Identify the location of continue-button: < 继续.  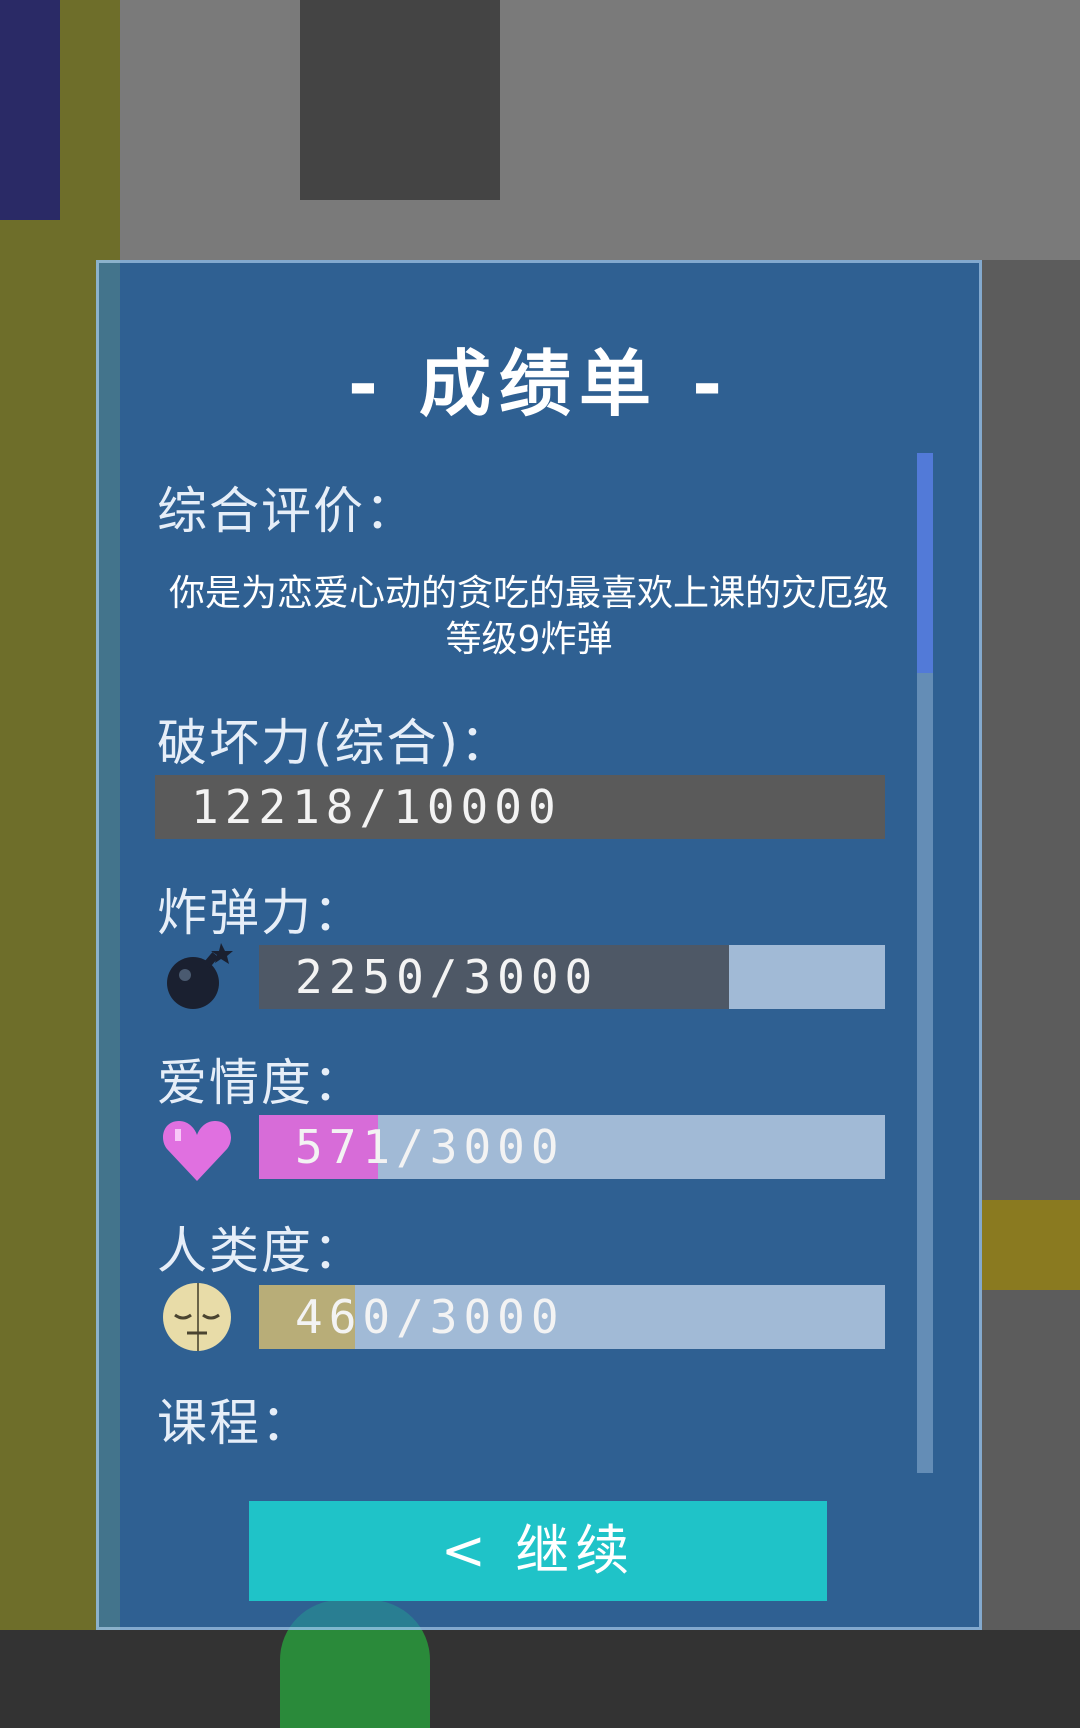
(538, 1551).